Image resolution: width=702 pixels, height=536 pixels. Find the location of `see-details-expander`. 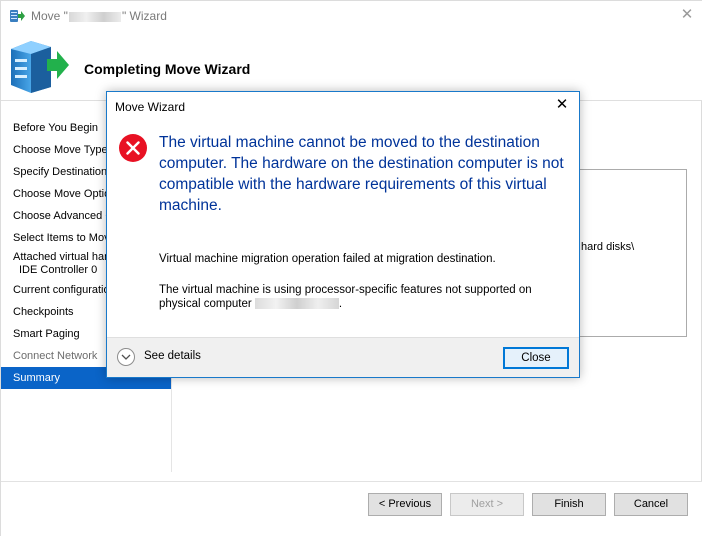

see-details-expander is located at coordinates (126, 357).